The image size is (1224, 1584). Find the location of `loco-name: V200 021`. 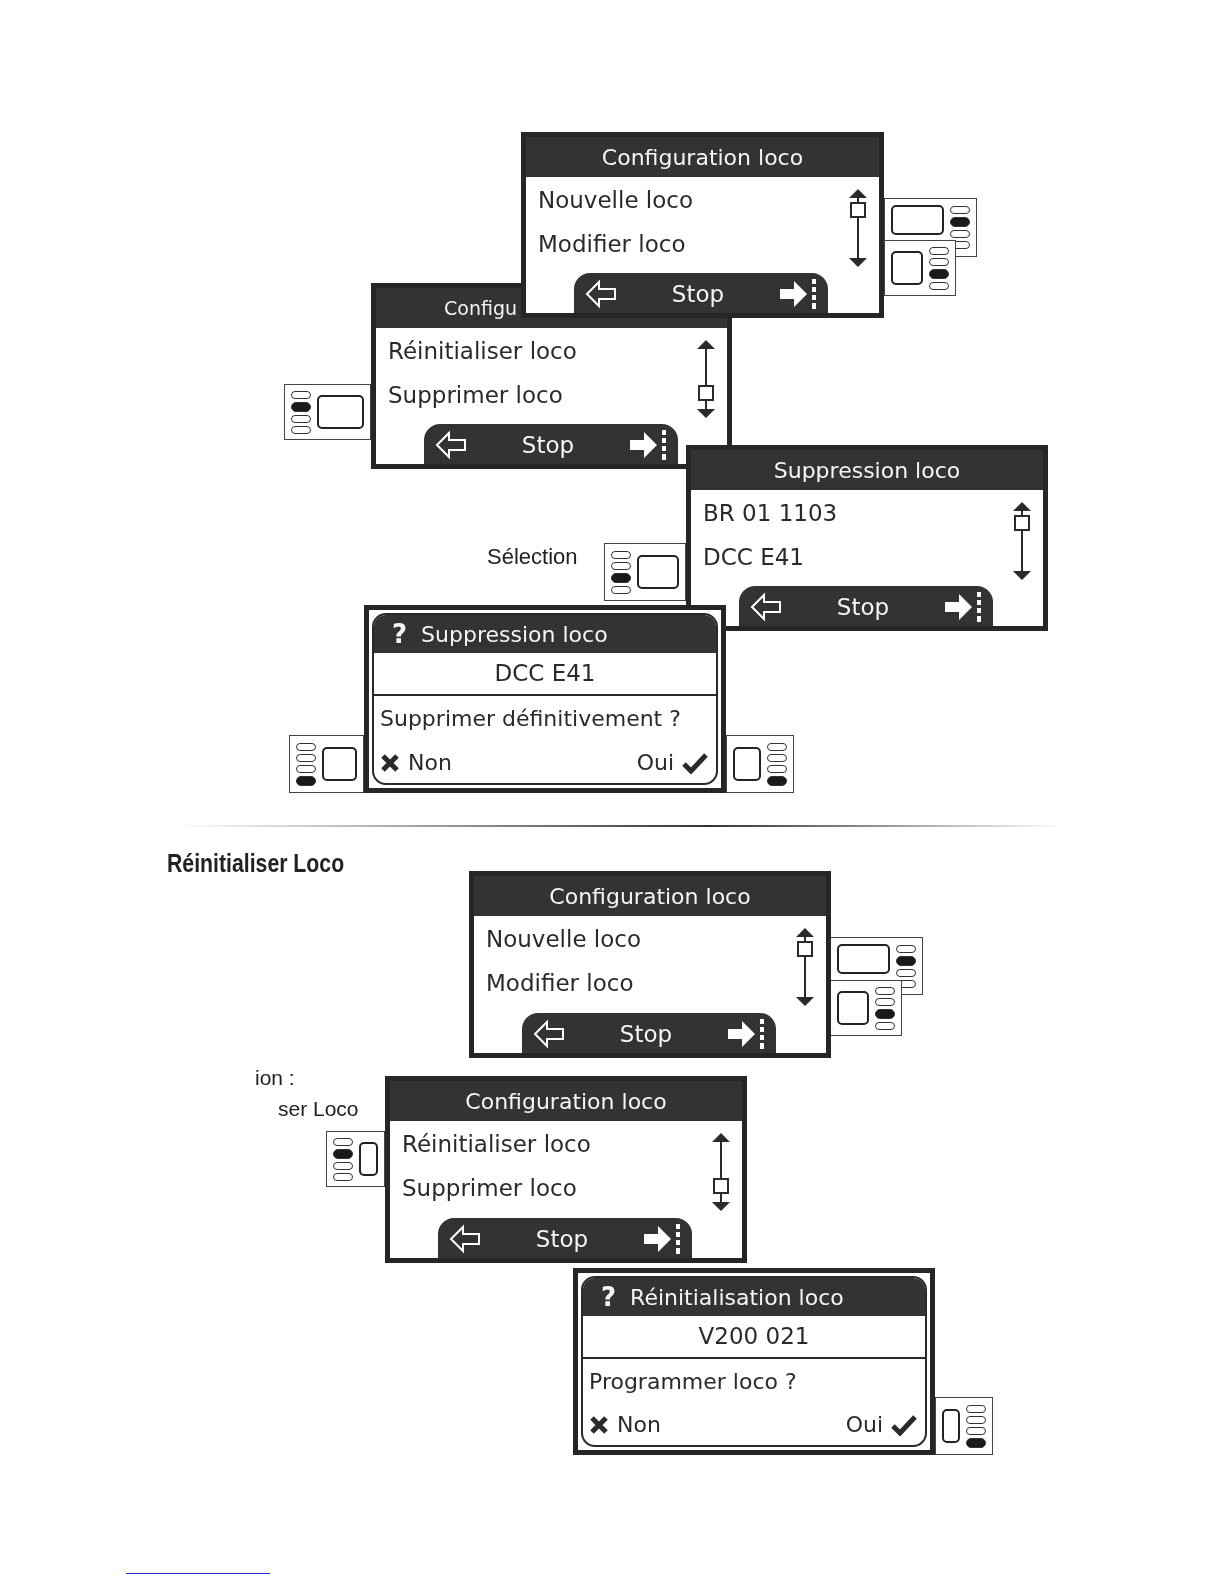

loco-name: V200 021 is located at coordinates (754, 1337).